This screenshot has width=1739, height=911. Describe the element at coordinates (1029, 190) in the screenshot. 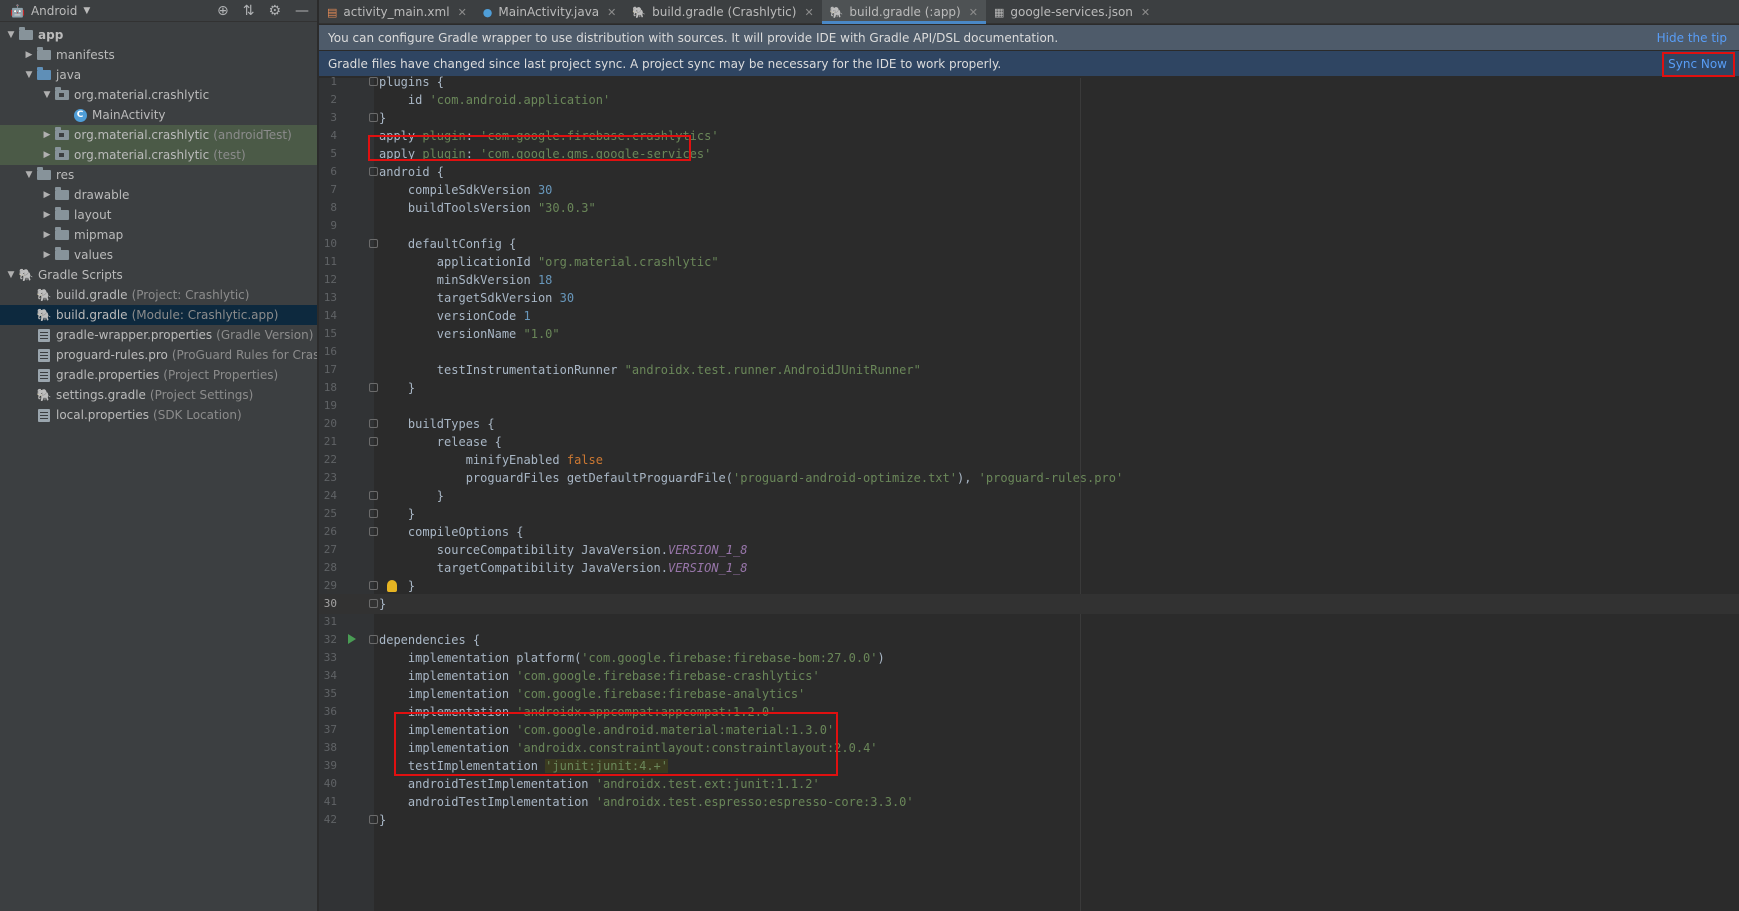

I see `code-line: 7 compileSdkVersion 30` at that location.